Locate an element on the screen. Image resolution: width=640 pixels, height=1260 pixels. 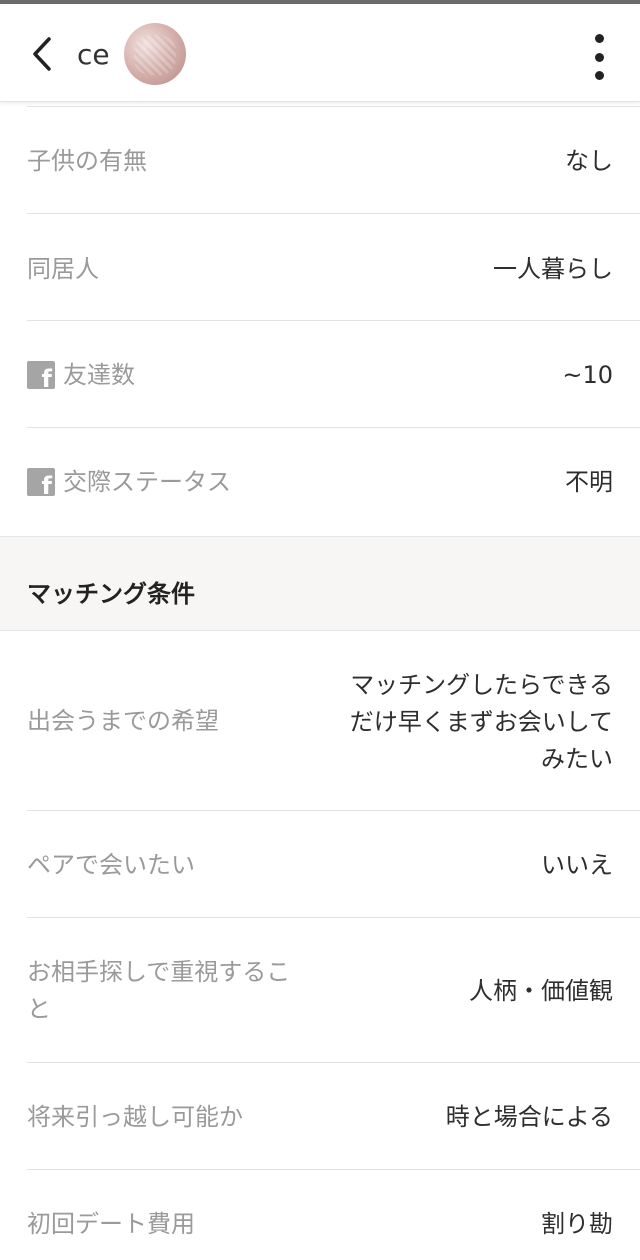
chevron-left-icon is located at coordinates (42, 54).